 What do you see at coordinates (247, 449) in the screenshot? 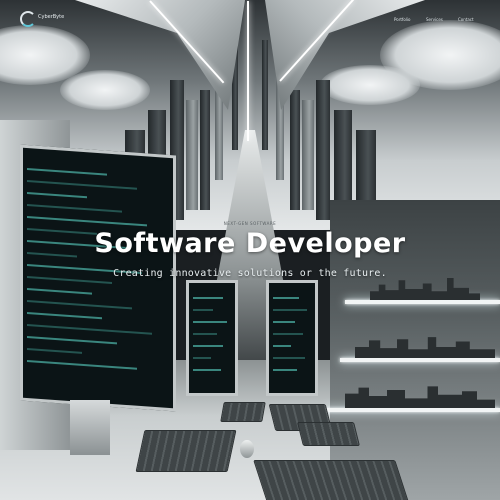
I see `mouse` at bounding box center [247, 449].